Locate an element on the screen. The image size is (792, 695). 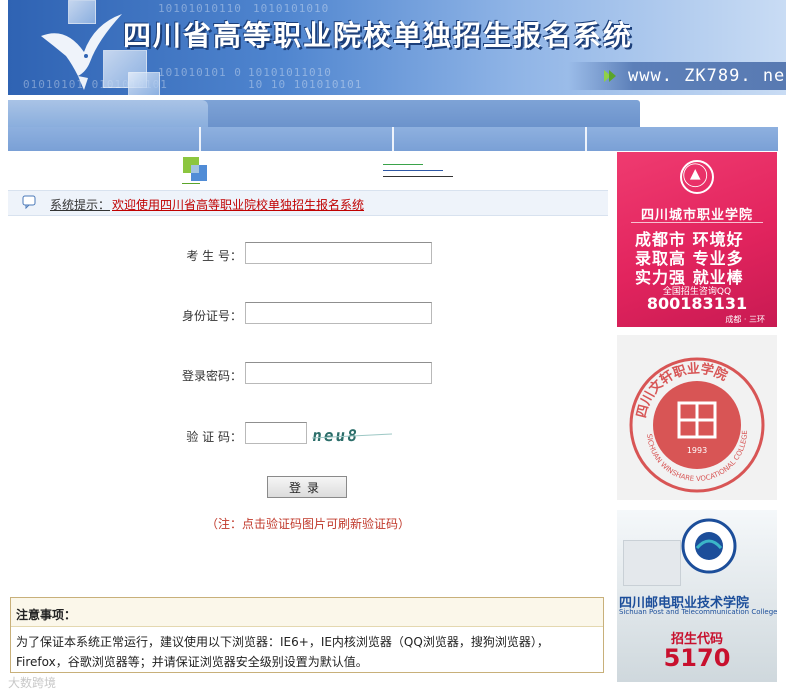
captcha-refresh-note: （注：点击验证码图片可刷新验证码） is located at coordinates (307, 524).